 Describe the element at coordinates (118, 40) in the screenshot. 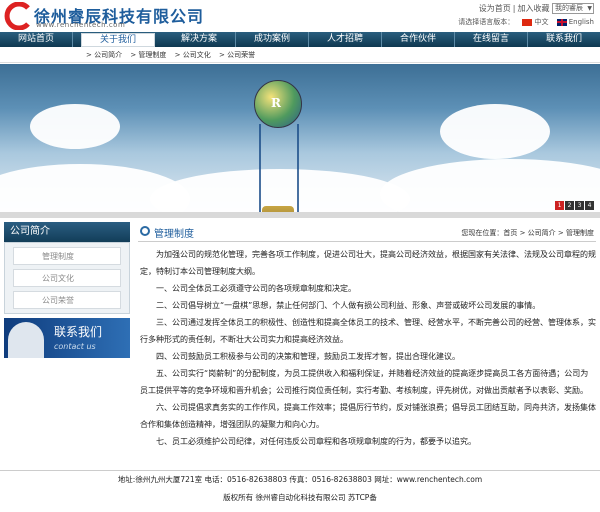

I see `nav-item-about: 关于我们` at that location.